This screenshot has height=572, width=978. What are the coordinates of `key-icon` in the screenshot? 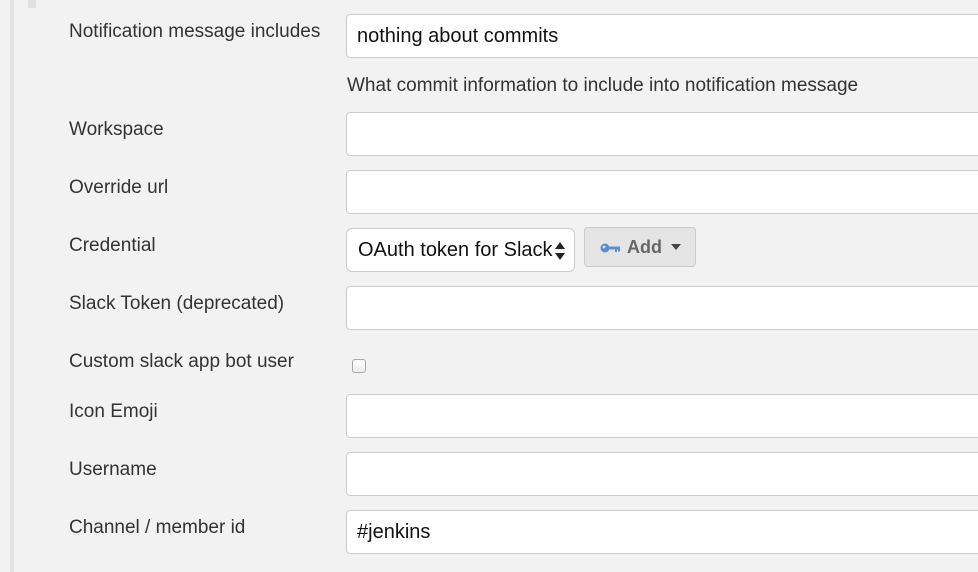 It's located at (610, 248).